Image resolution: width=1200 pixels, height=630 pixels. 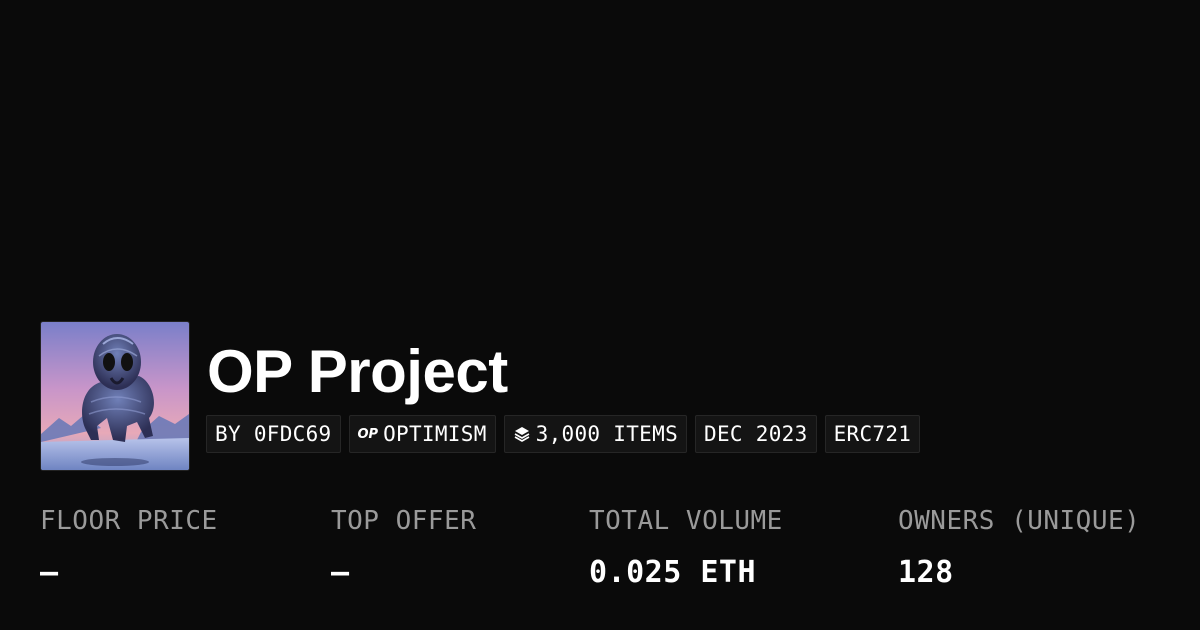 I want to click on items-pill: 3,000 ITEMS, so click(x=595, y=434).